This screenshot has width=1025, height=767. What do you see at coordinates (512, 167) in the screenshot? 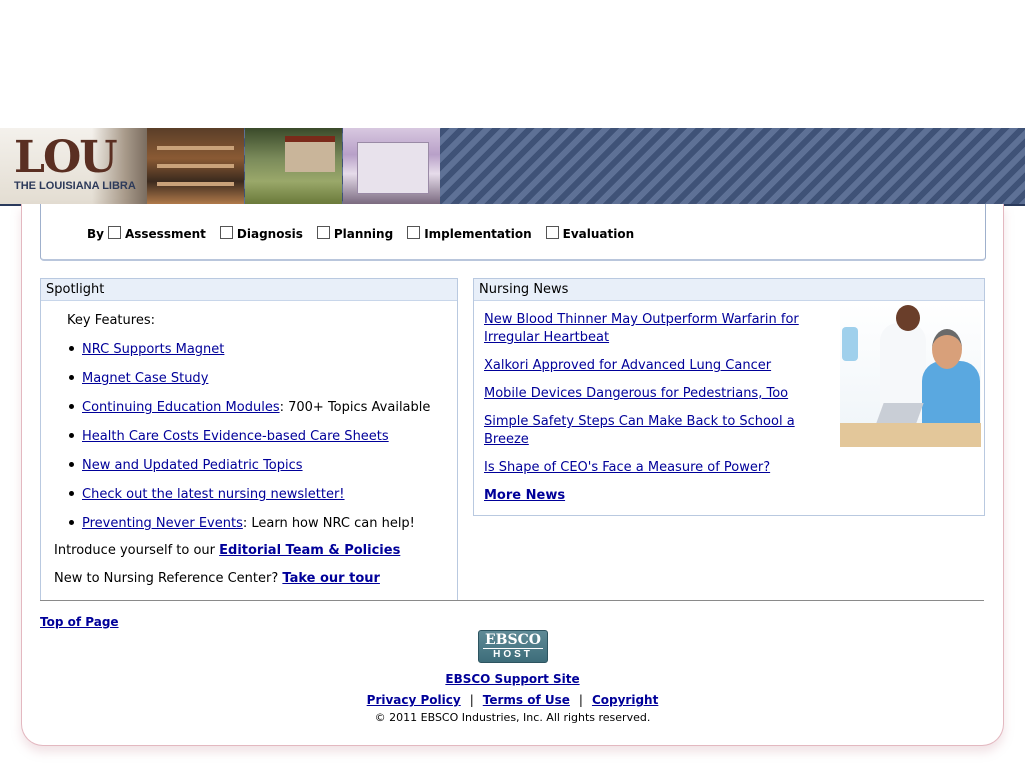
I see `header-banner: LOU THE LOUISIANA LIBRA` at bounding box center [512, 167].